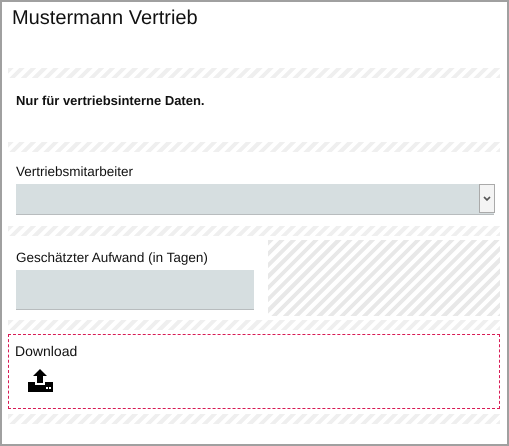  I want to click on chevron-down-icon, so click(487, 199).